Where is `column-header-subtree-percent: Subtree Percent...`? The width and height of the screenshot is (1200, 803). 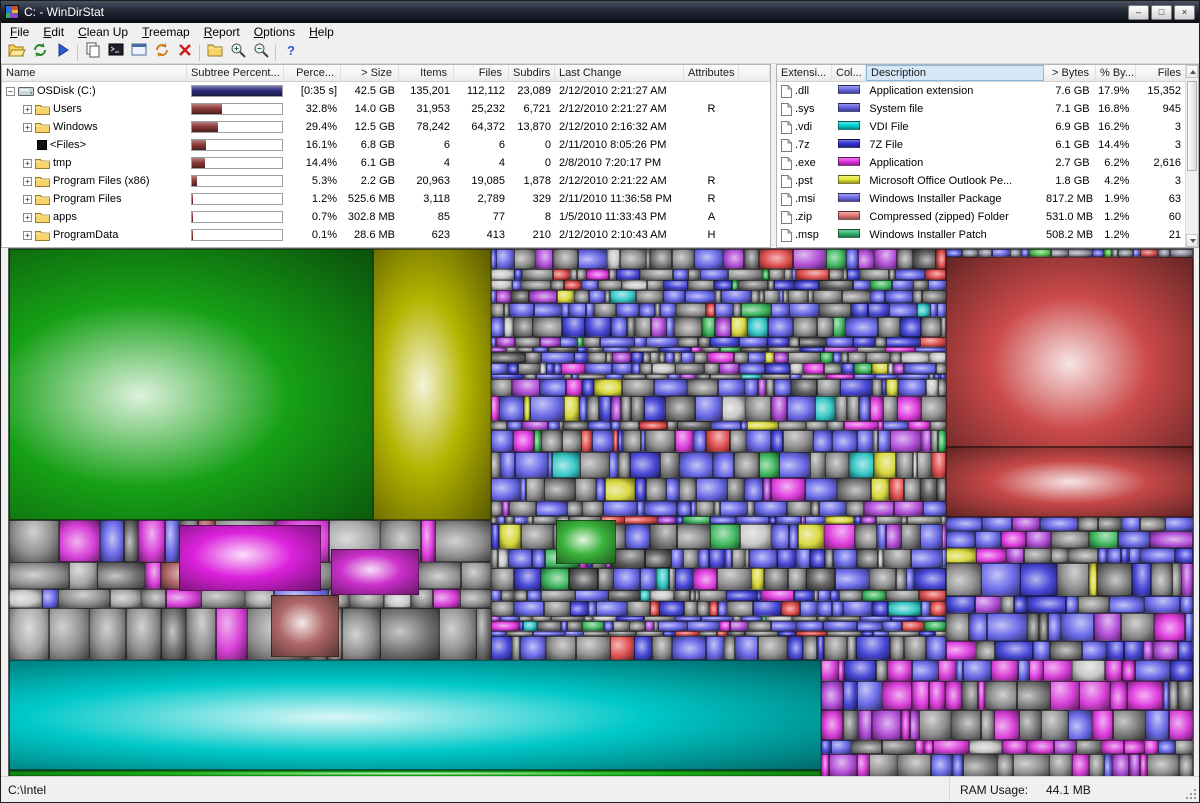 column-header-subtree-percent: Subtree Percent... is located at coordinates (235, 73).